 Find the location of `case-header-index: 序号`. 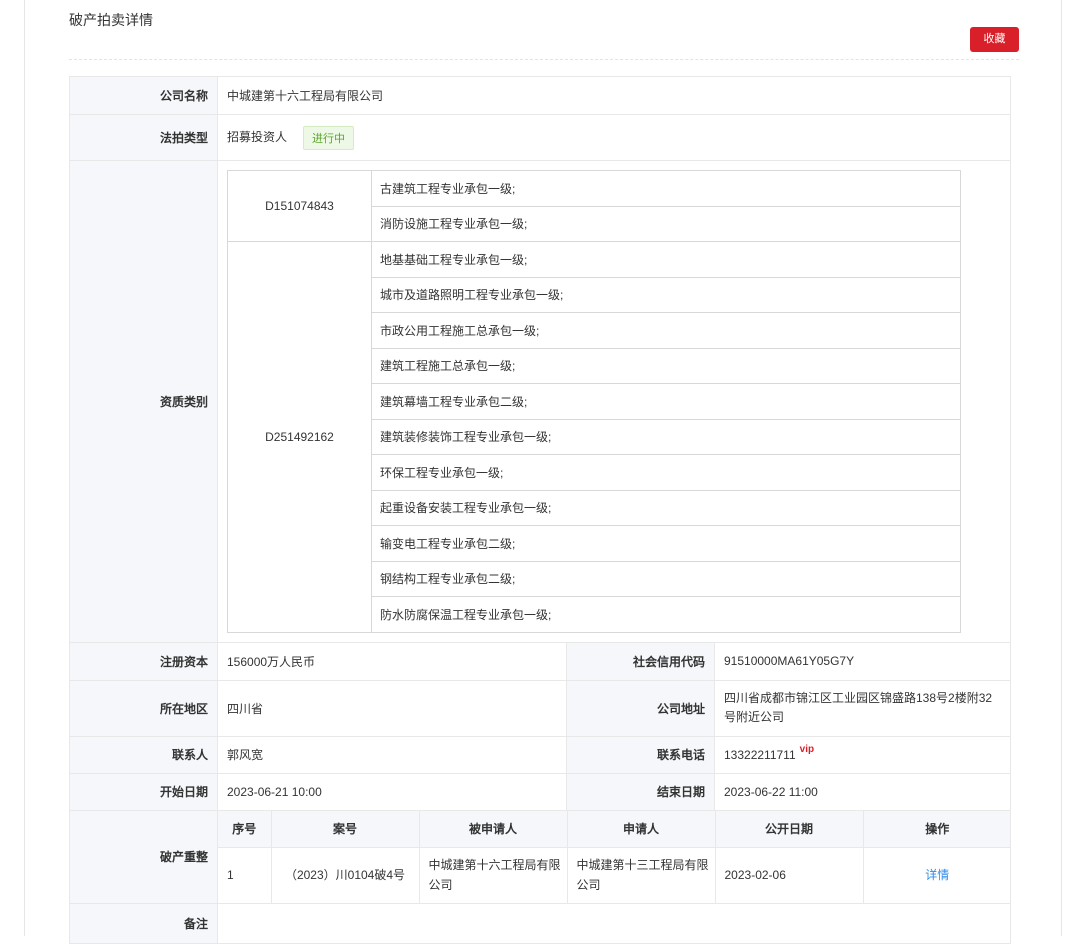

case-header-index: 序号 is located at coordinates (245, 829).